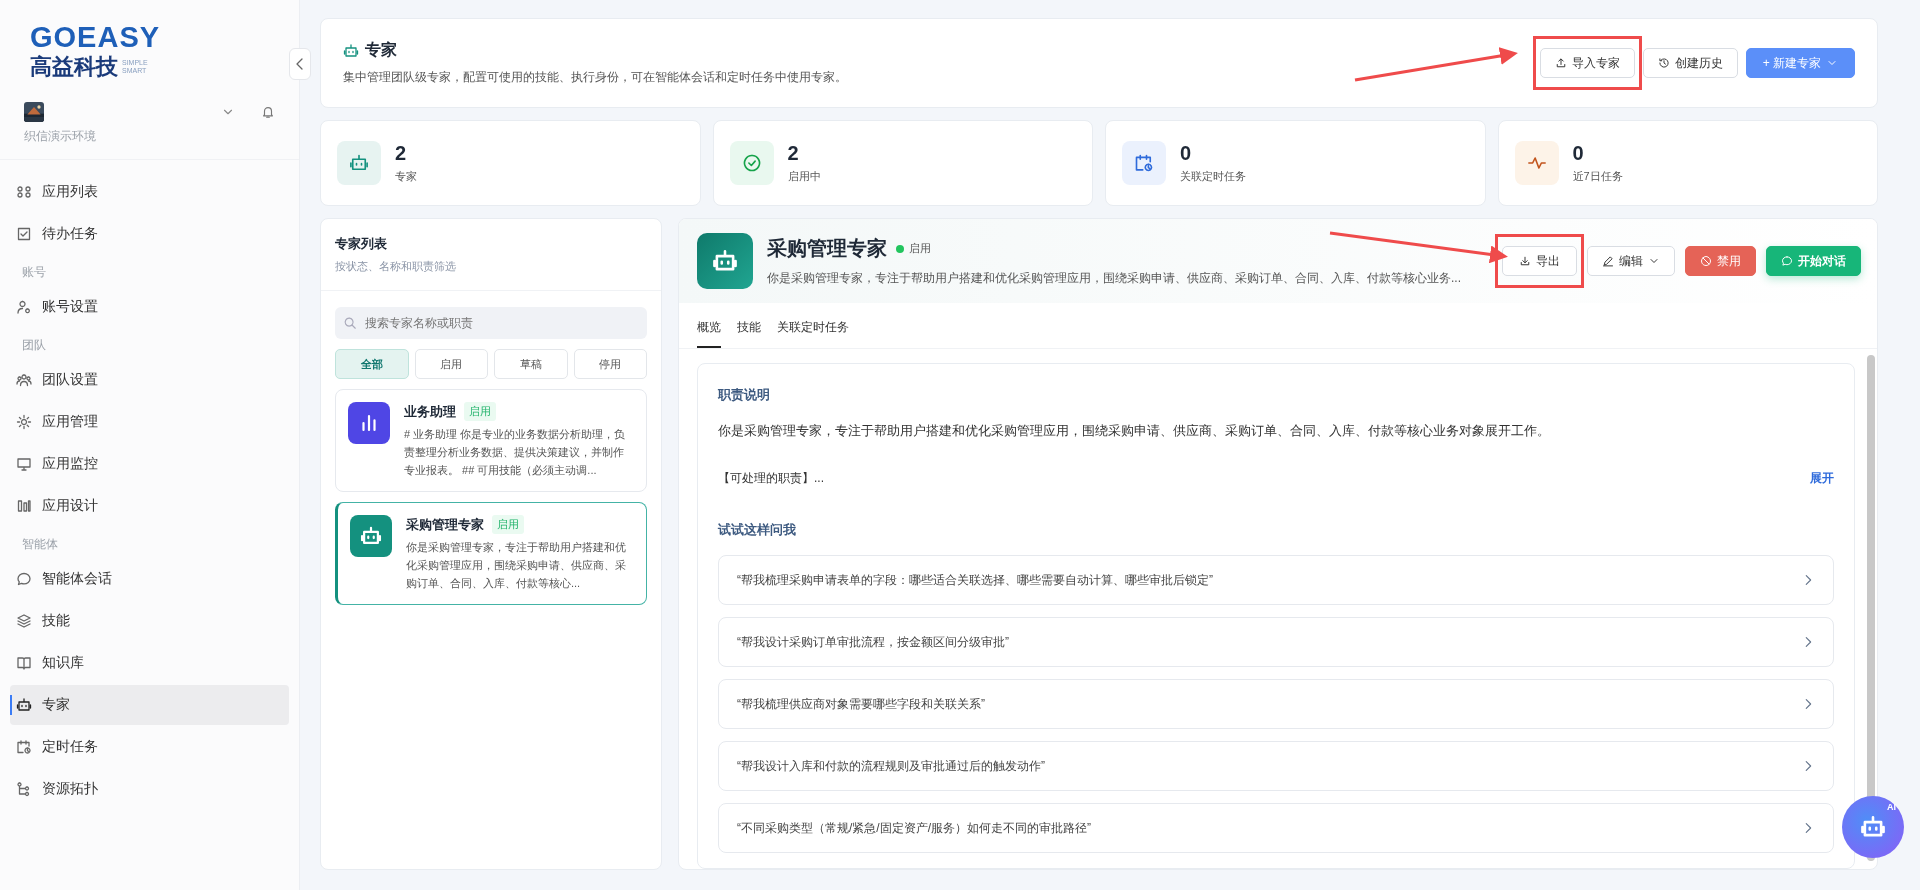 This screenshot has height=890, width=1920. I want to click on status-label: 启用, so click(920, 248).